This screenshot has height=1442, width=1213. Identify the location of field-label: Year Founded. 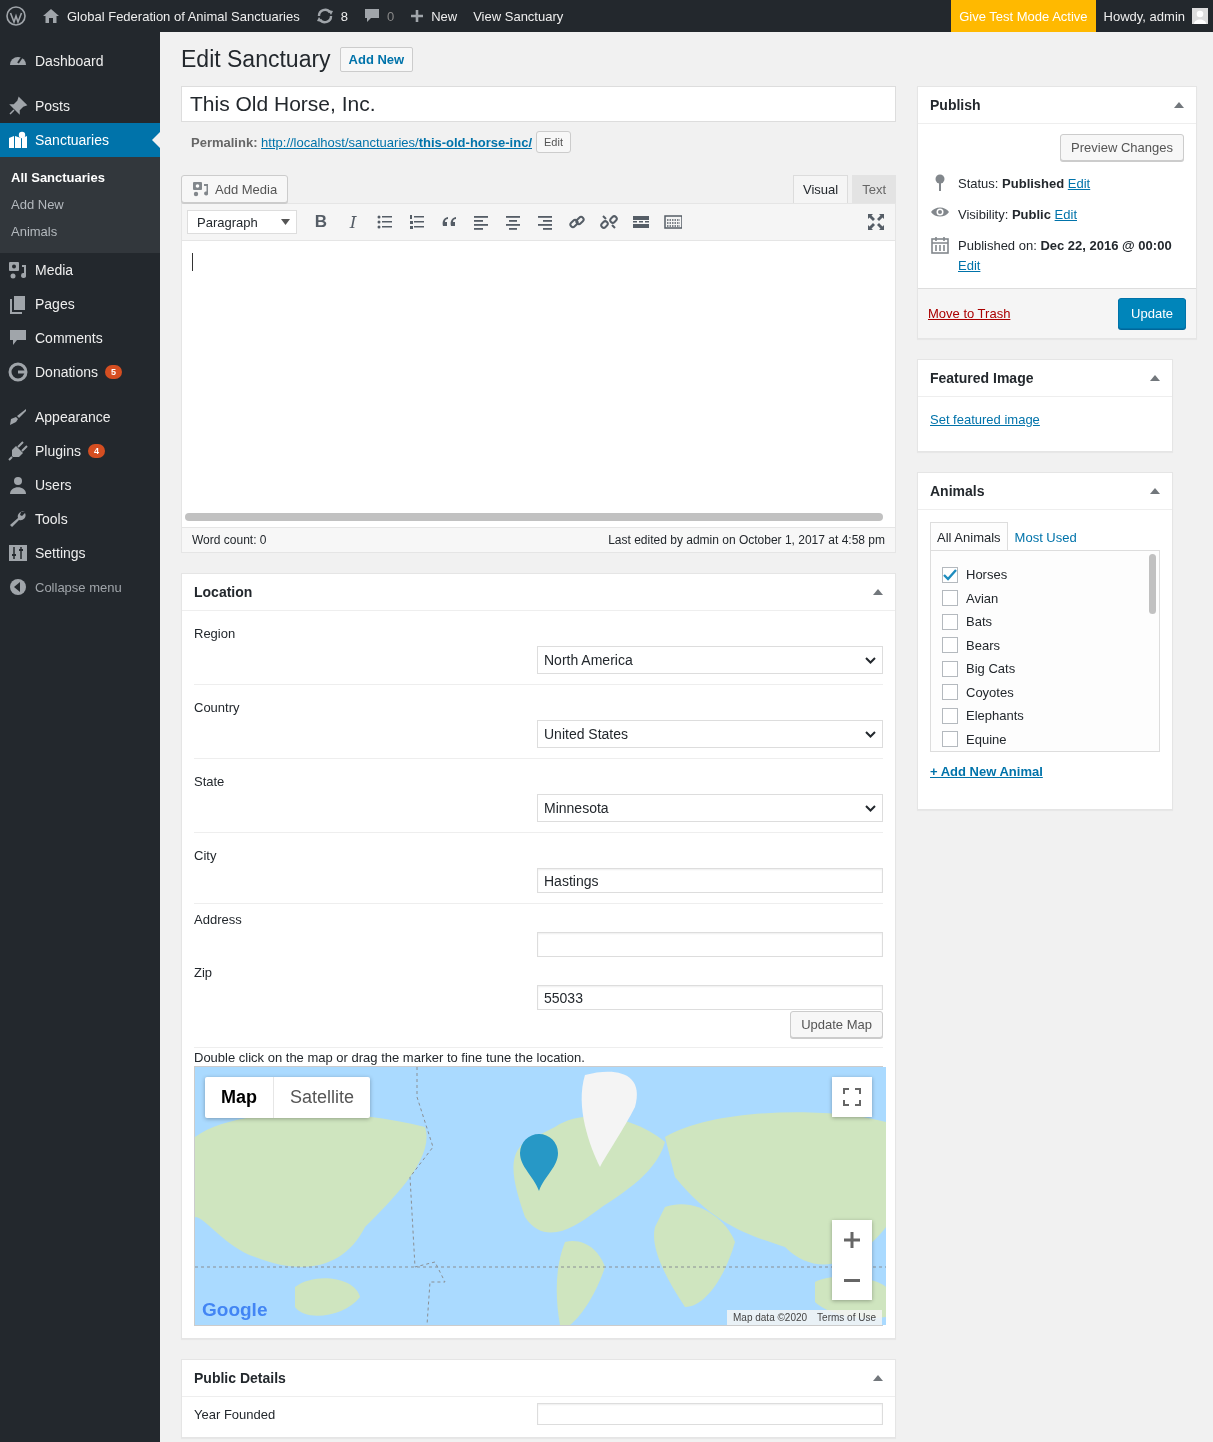
(235, 1414).